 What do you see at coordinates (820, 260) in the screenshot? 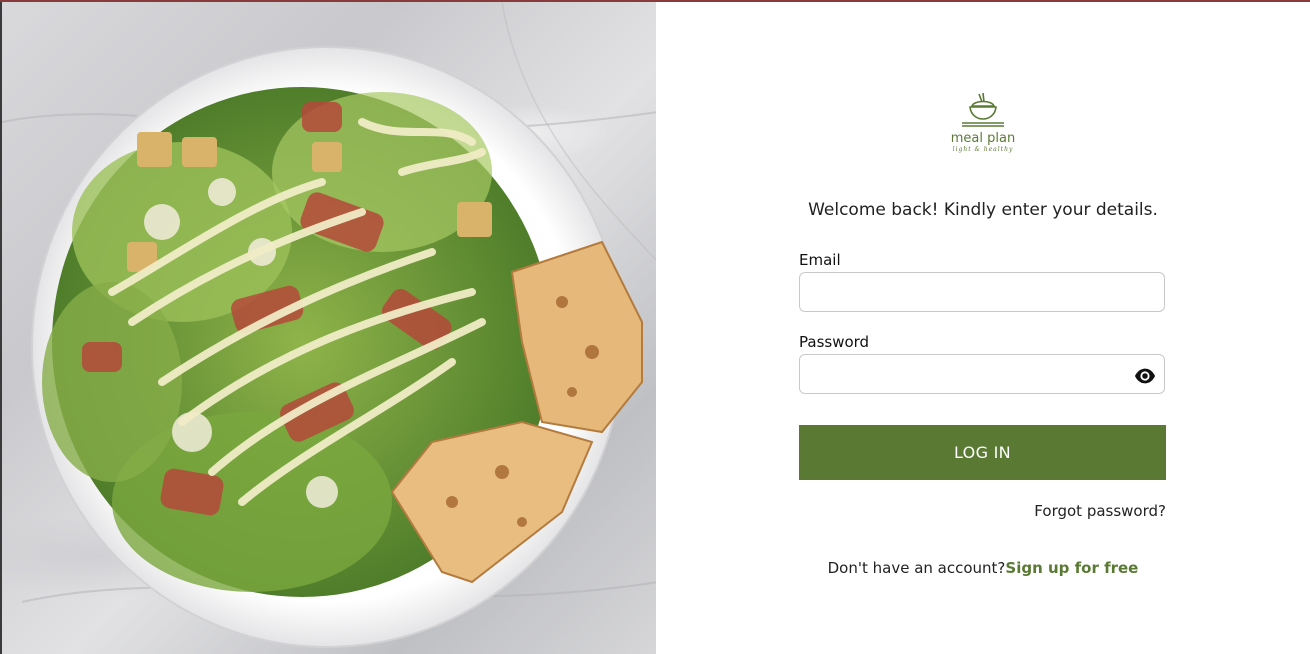
I see `email-label: Email` at bounding box center [820, 260].